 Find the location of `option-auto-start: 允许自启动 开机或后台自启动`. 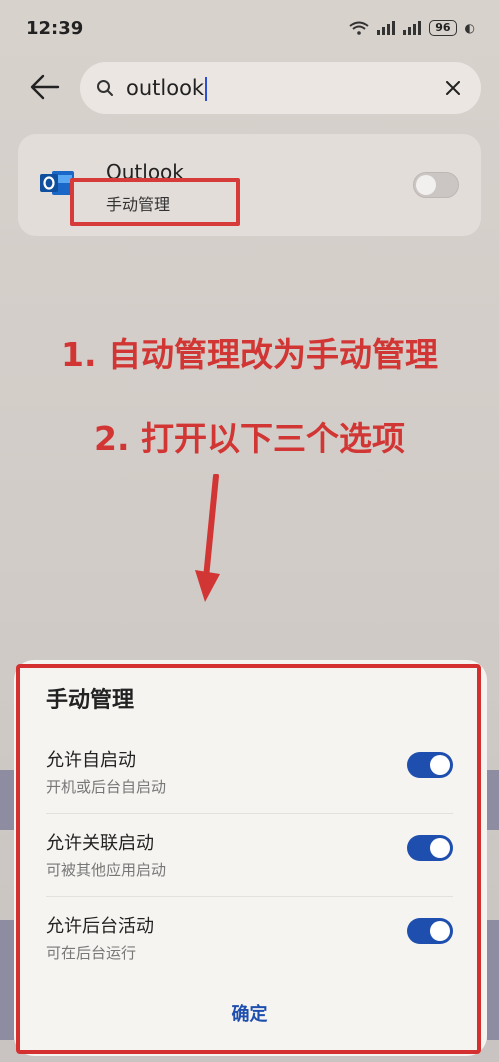

option-auto-start: 允许自启动 开机或后台自启动 is located at coordinates (249, 786).